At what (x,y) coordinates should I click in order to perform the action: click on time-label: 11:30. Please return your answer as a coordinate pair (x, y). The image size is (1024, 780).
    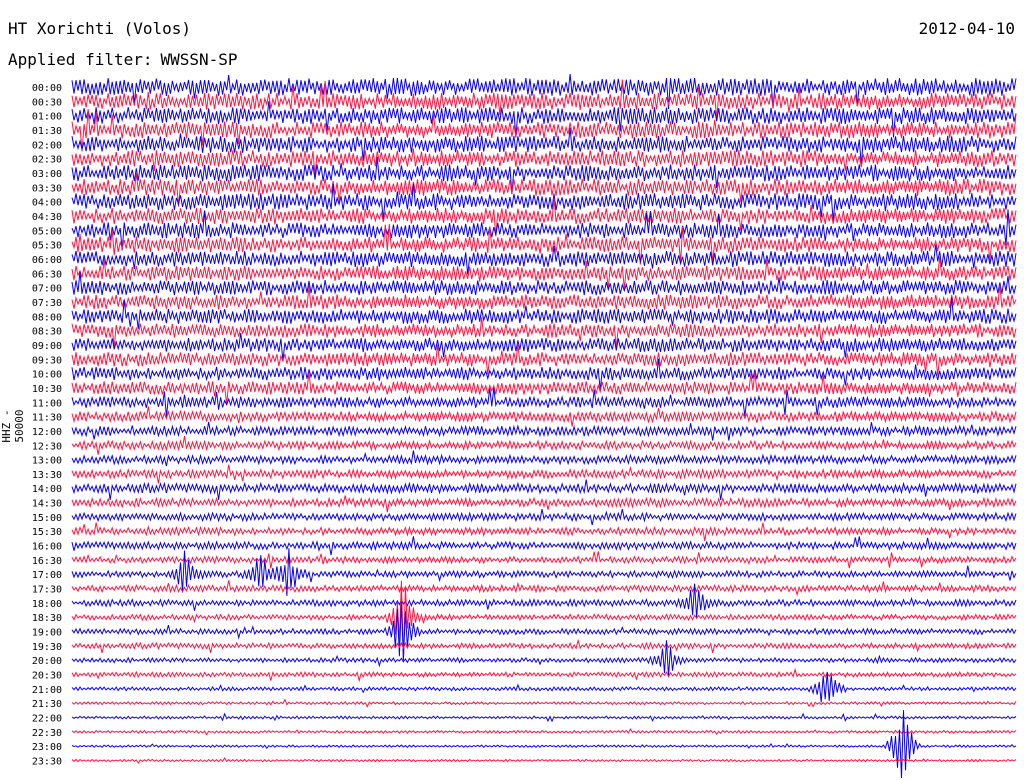
    Looking at the image, I should click on (47, 418).